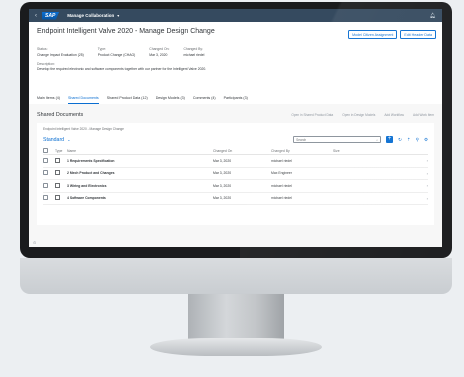  Describe the element at coordinates (418, 34) in the screenshot. I see `edit-header-data-button: Edit Header Data` at that location.